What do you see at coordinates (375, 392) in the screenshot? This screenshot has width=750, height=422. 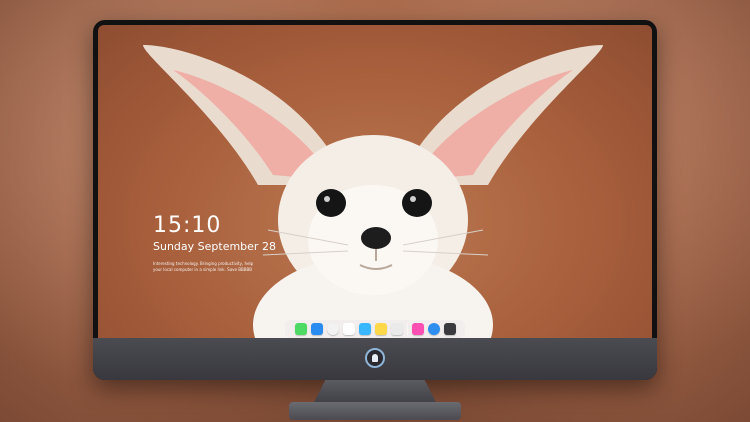 I see `monitor-stand` at bounding box center [375, 392].